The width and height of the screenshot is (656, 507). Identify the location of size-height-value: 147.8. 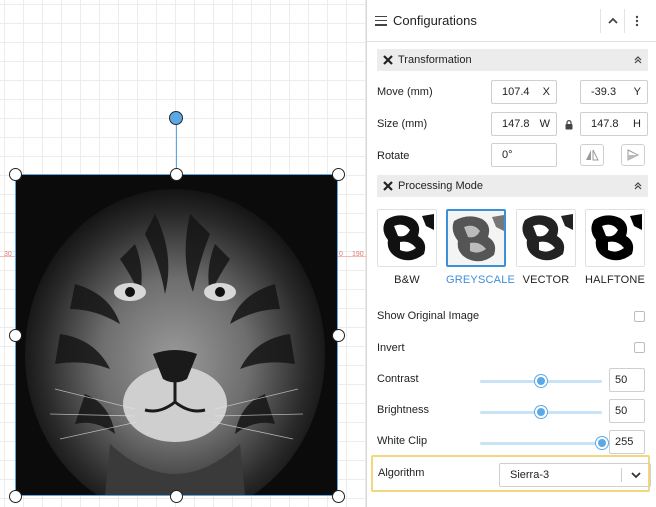
(605, 124).